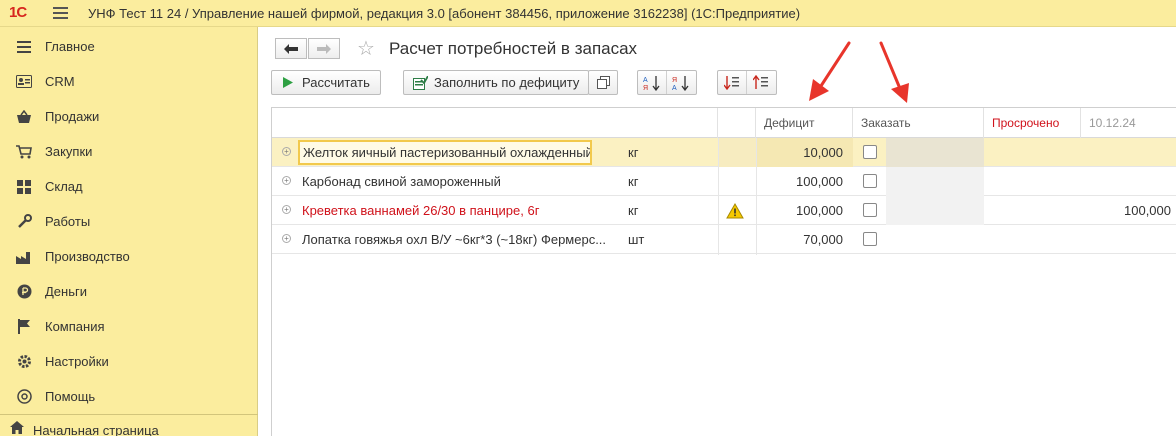  I want to click on calculate-button: Рассчитать, so click(326, 82).